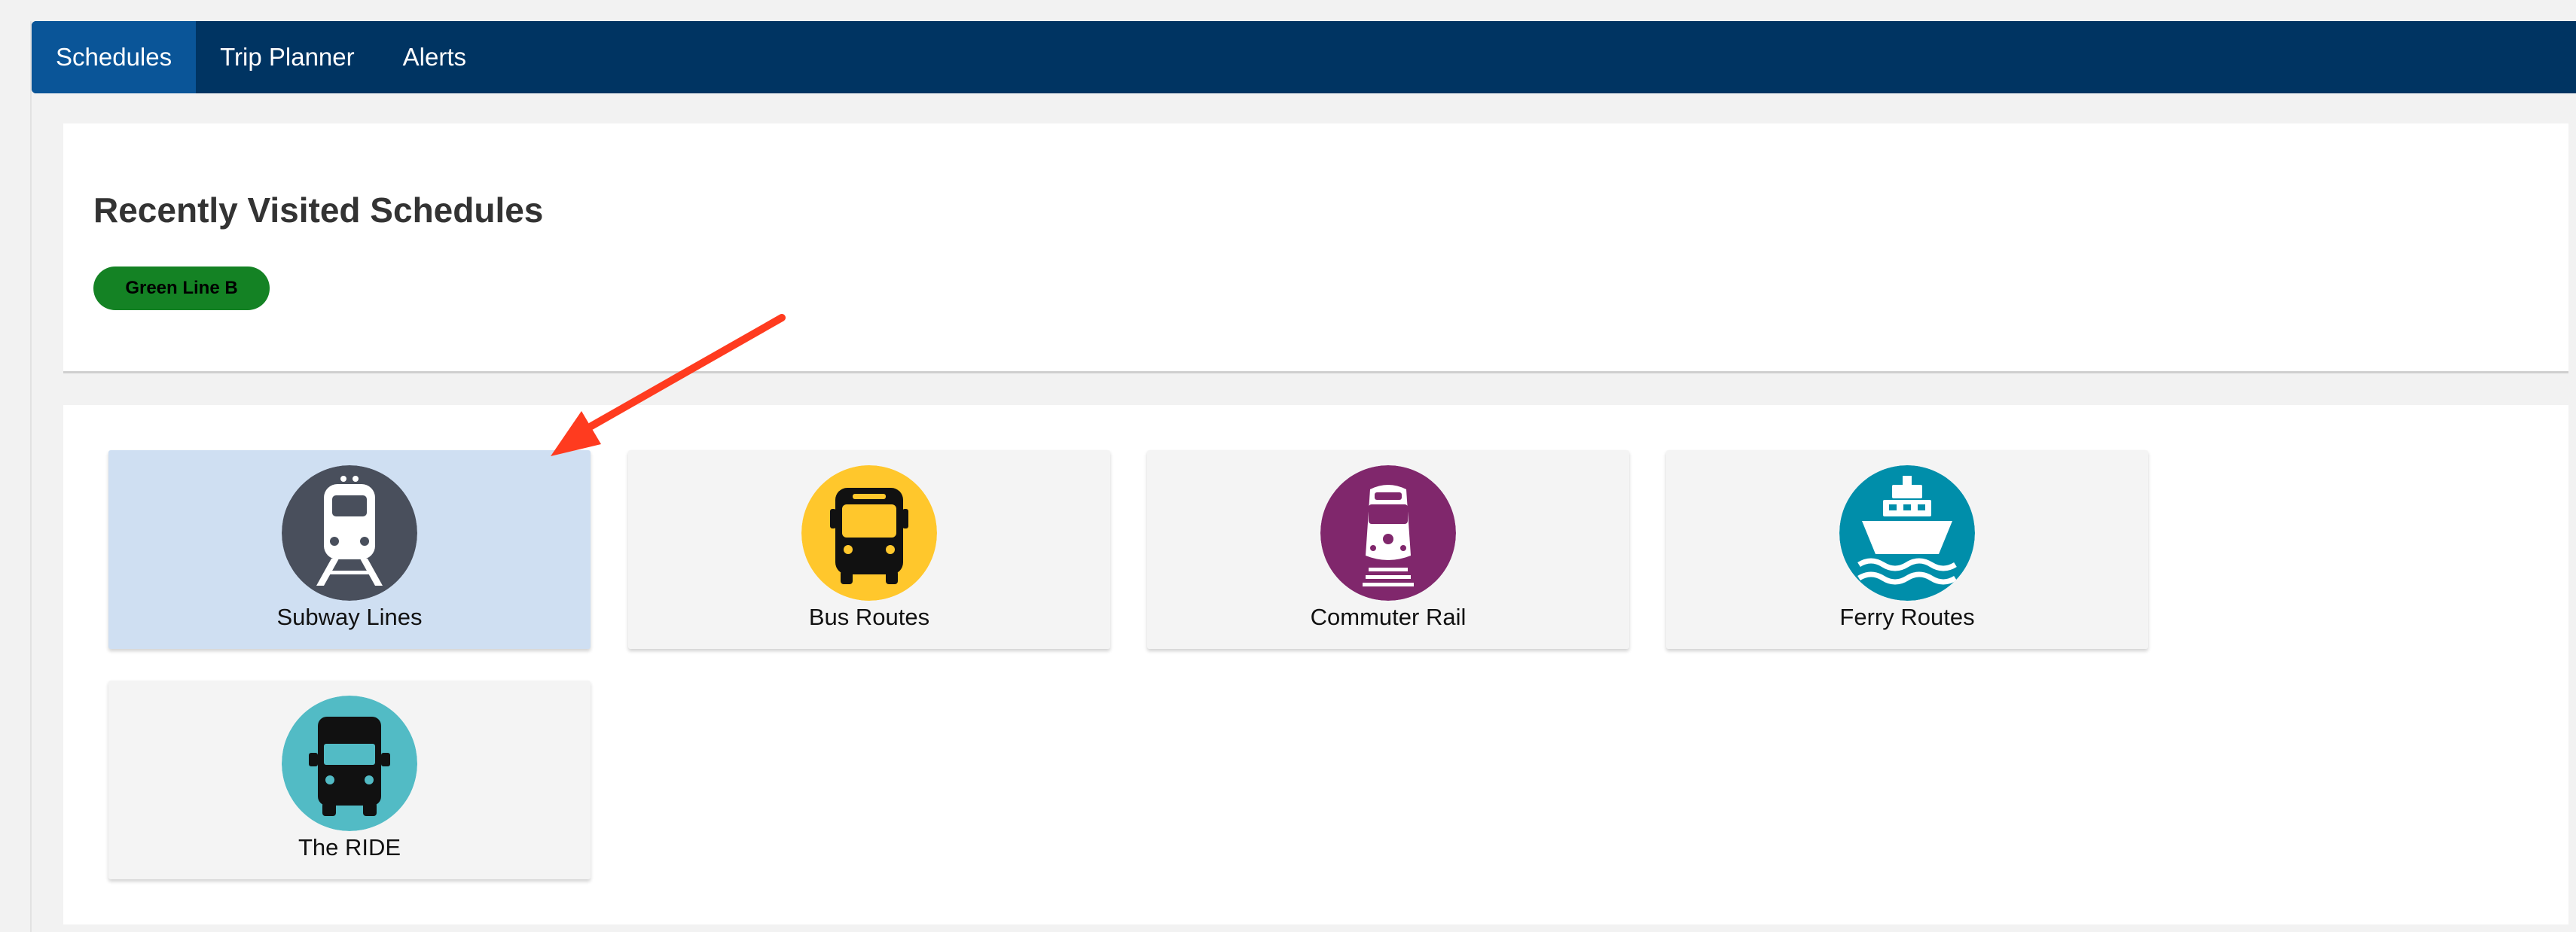 The image size is (2576, 932). What do you see at coordinates (288, 57) in the screenshot?
I see `tab-trip-planner: Trip Planner` at bounding box center [288, 57].